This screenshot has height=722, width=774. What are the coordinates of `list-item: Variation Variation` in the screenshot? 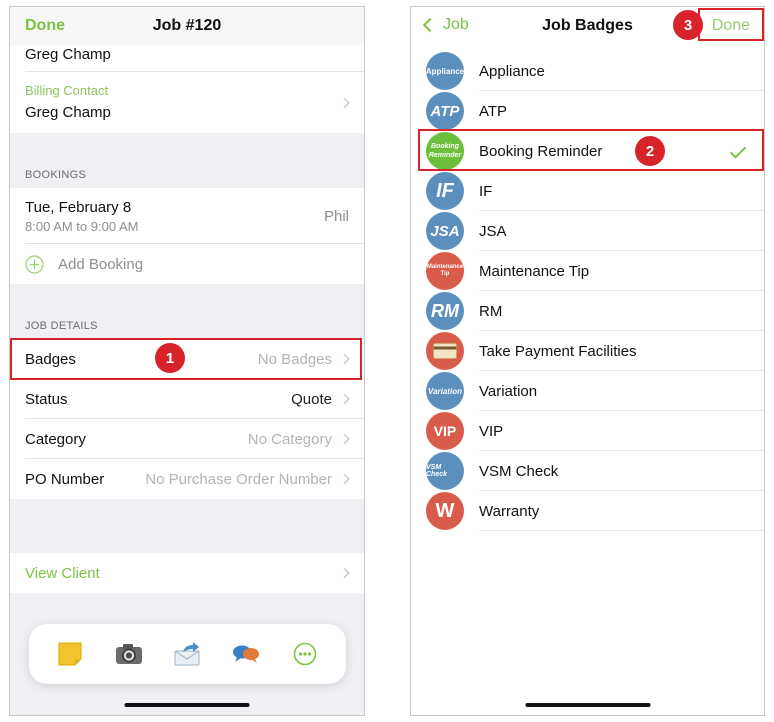 It's located at (587, 391).